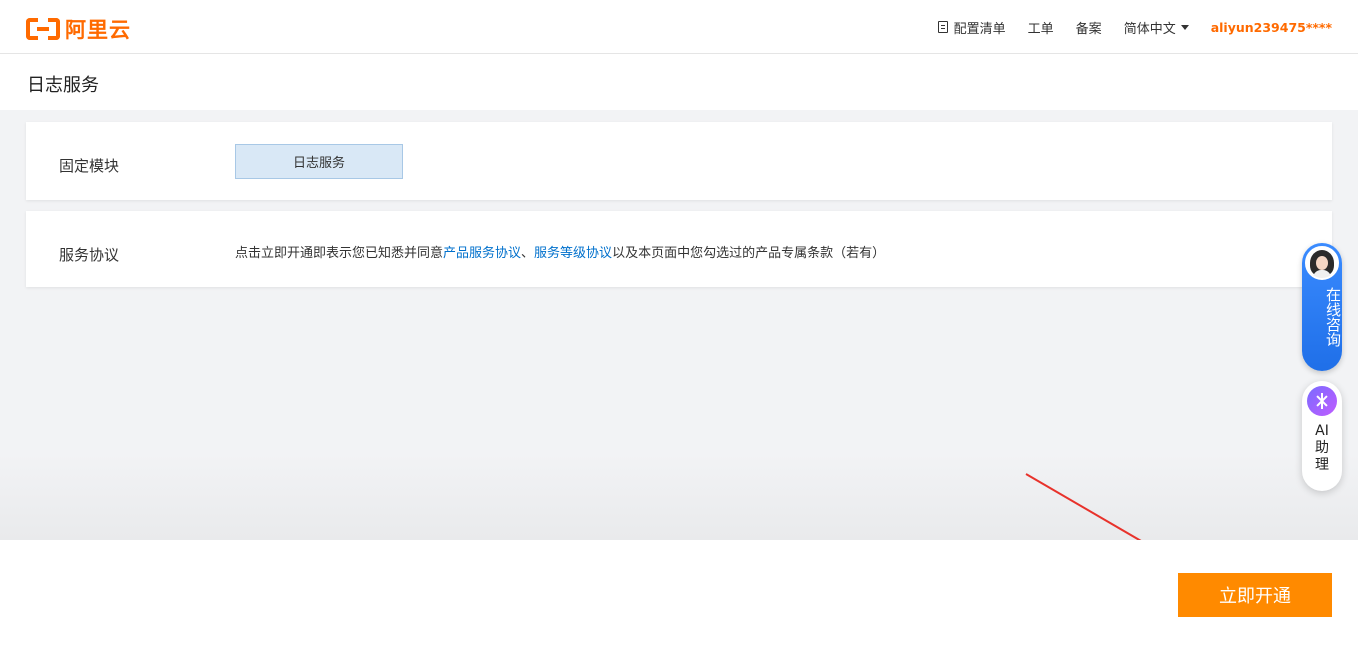 The height and width of the screenshot is (650, 1358). I want to click on ai-label-line2: 助, so click(1322, 448).